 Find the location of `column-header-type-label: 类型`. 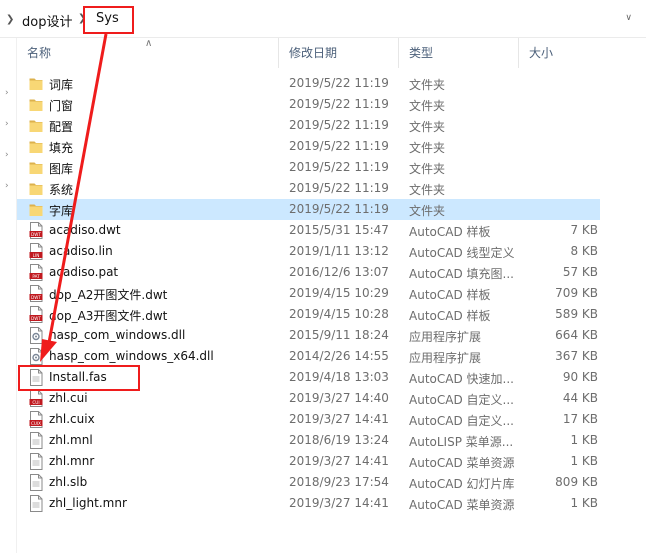

column-header-type-label: 类型 is located at coordinates (421, 53).